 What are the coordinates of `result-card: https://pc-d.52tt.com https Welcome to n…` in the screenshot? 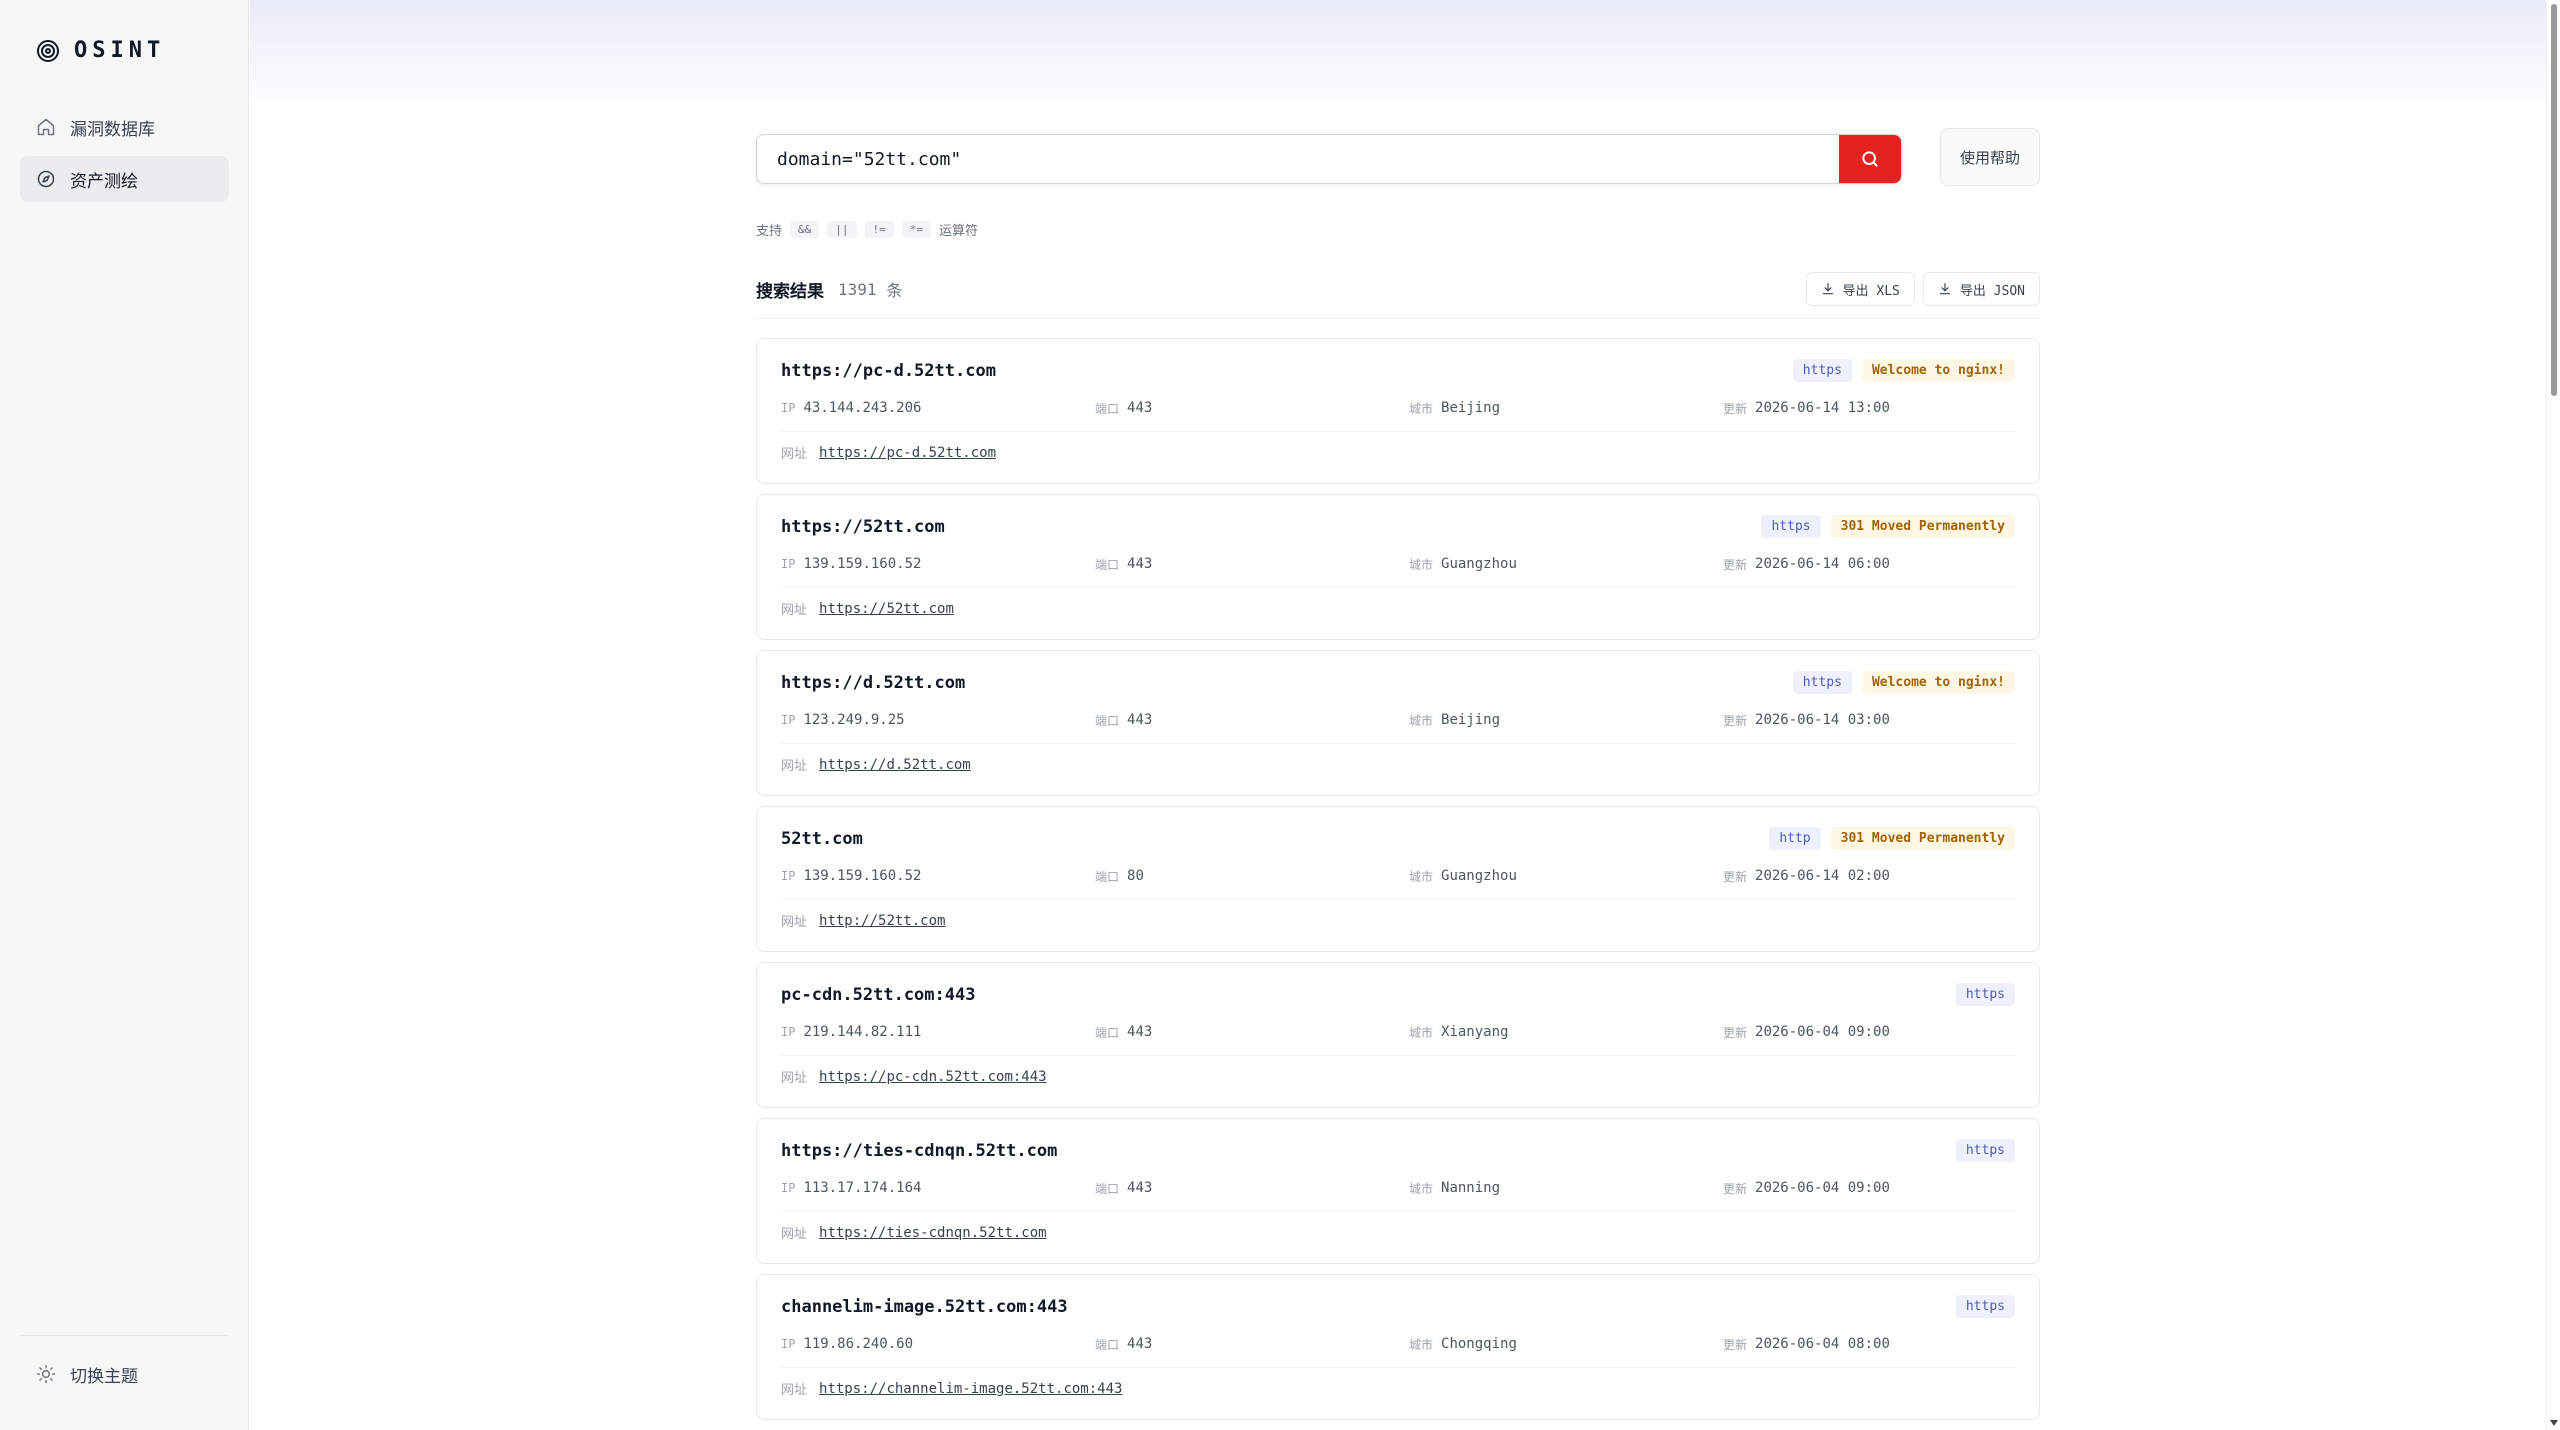 It's located at (1398, 411).